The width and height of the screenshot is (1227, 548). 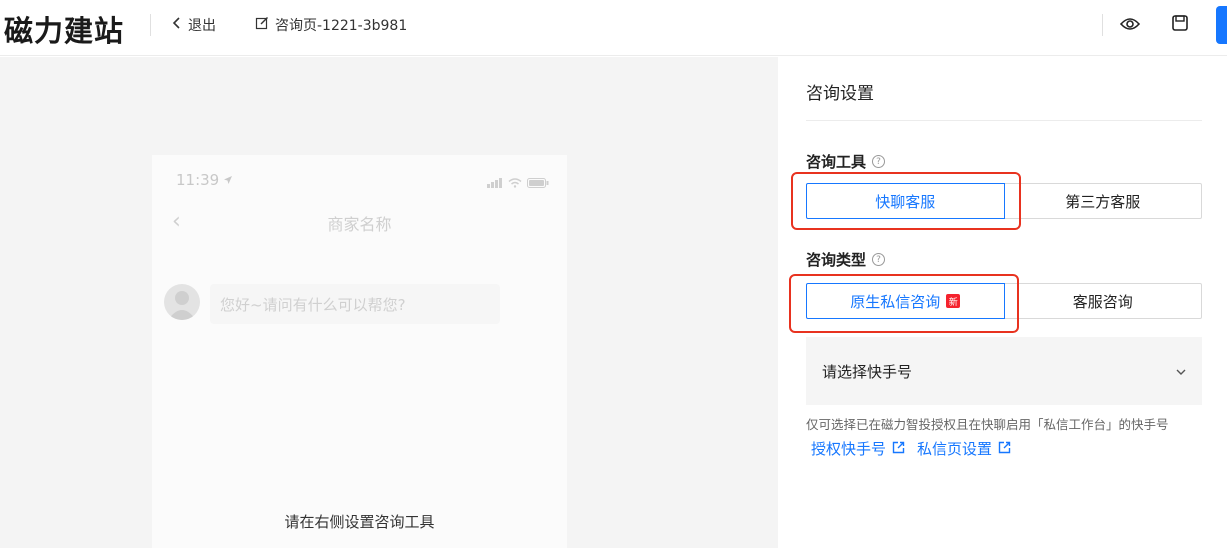 I want to click on dm-page-settings-link: 私信页设置, so click(x=964, y=448).